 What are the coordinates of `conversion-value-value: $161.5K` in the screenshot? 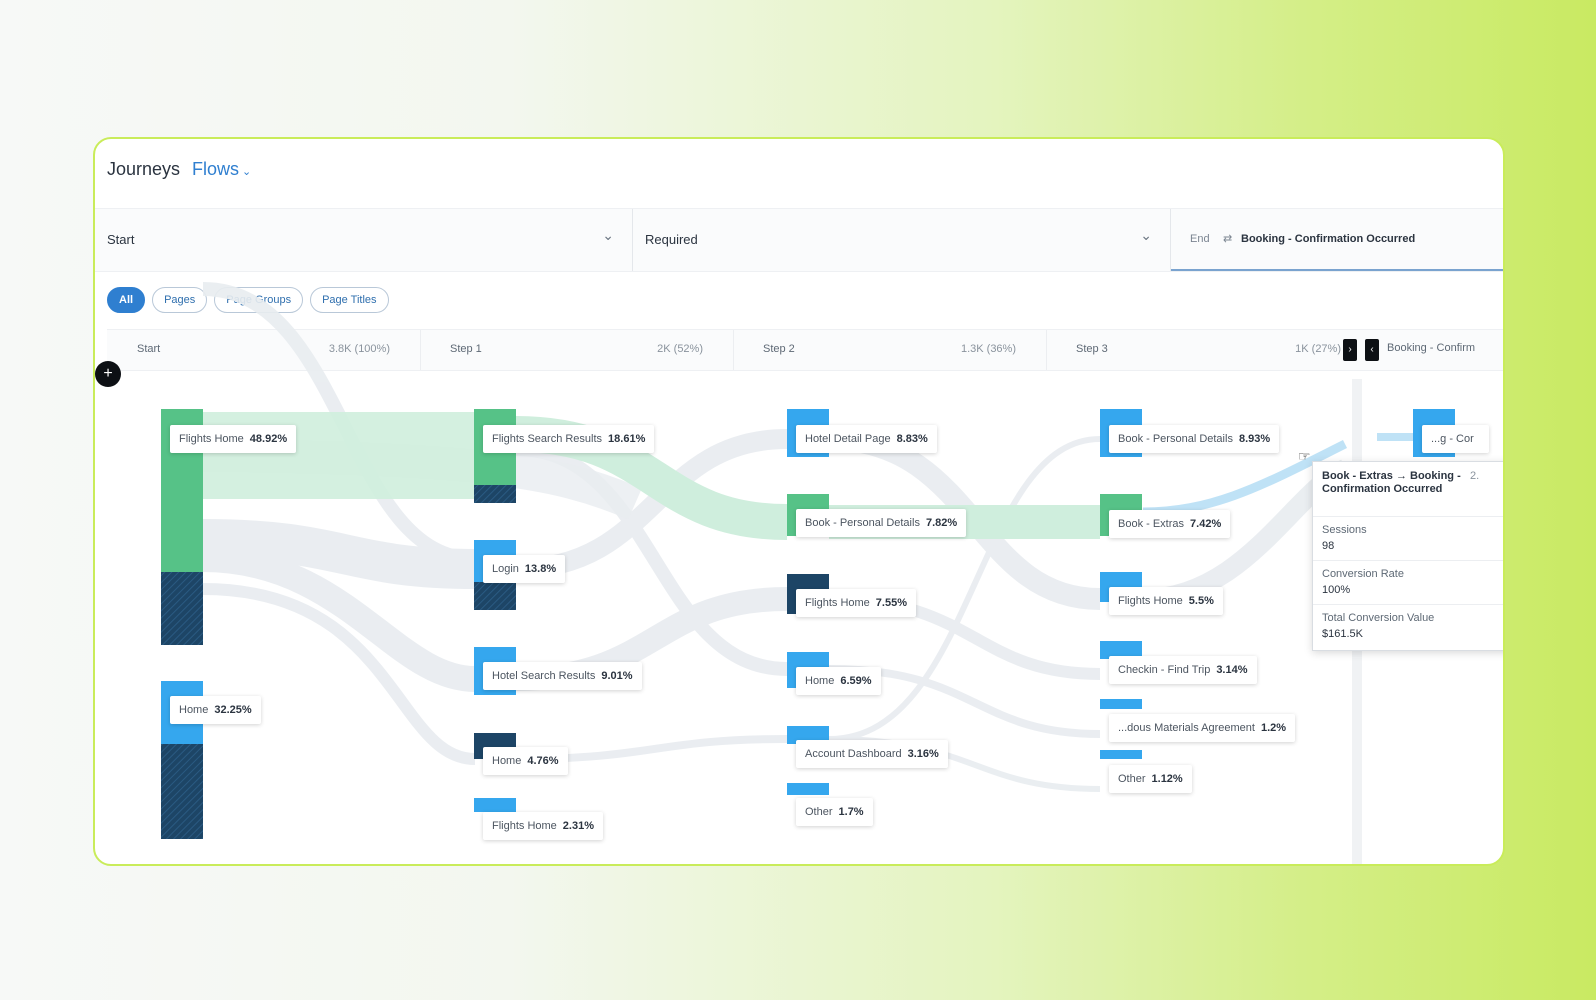 It's located at (1342, 634).